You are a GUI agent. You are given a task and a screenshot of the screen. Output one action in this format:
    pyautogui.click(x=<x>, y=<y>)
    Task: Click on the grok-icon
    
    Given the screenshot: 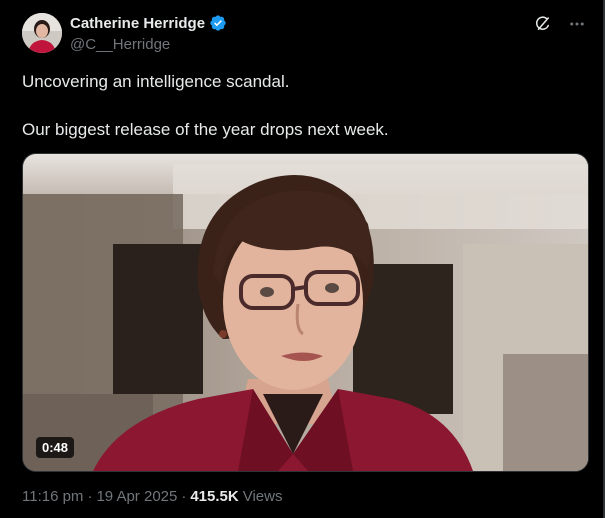 What is the action you would take?
    pyautogui.click(x=543, y=24)
    